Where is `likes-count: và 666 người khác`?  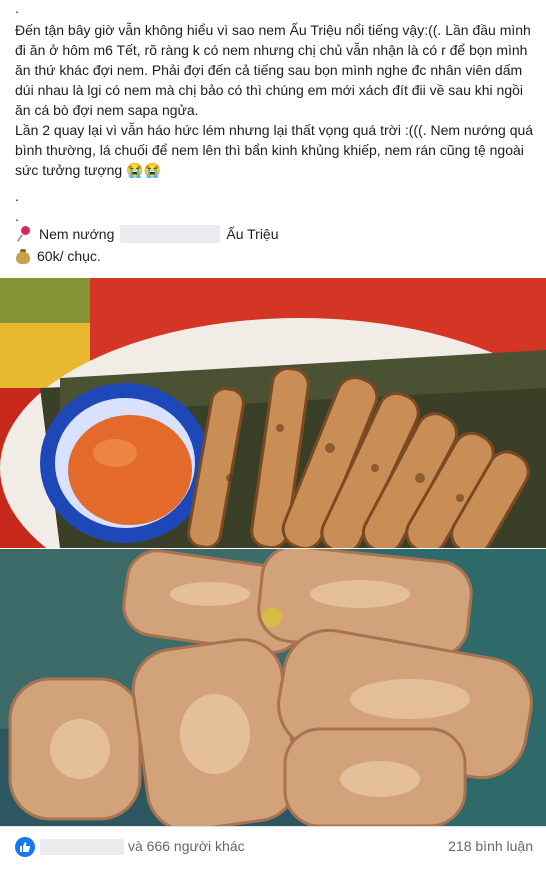 likes-count: và 666 người khác is located at coordinates (186, 846).